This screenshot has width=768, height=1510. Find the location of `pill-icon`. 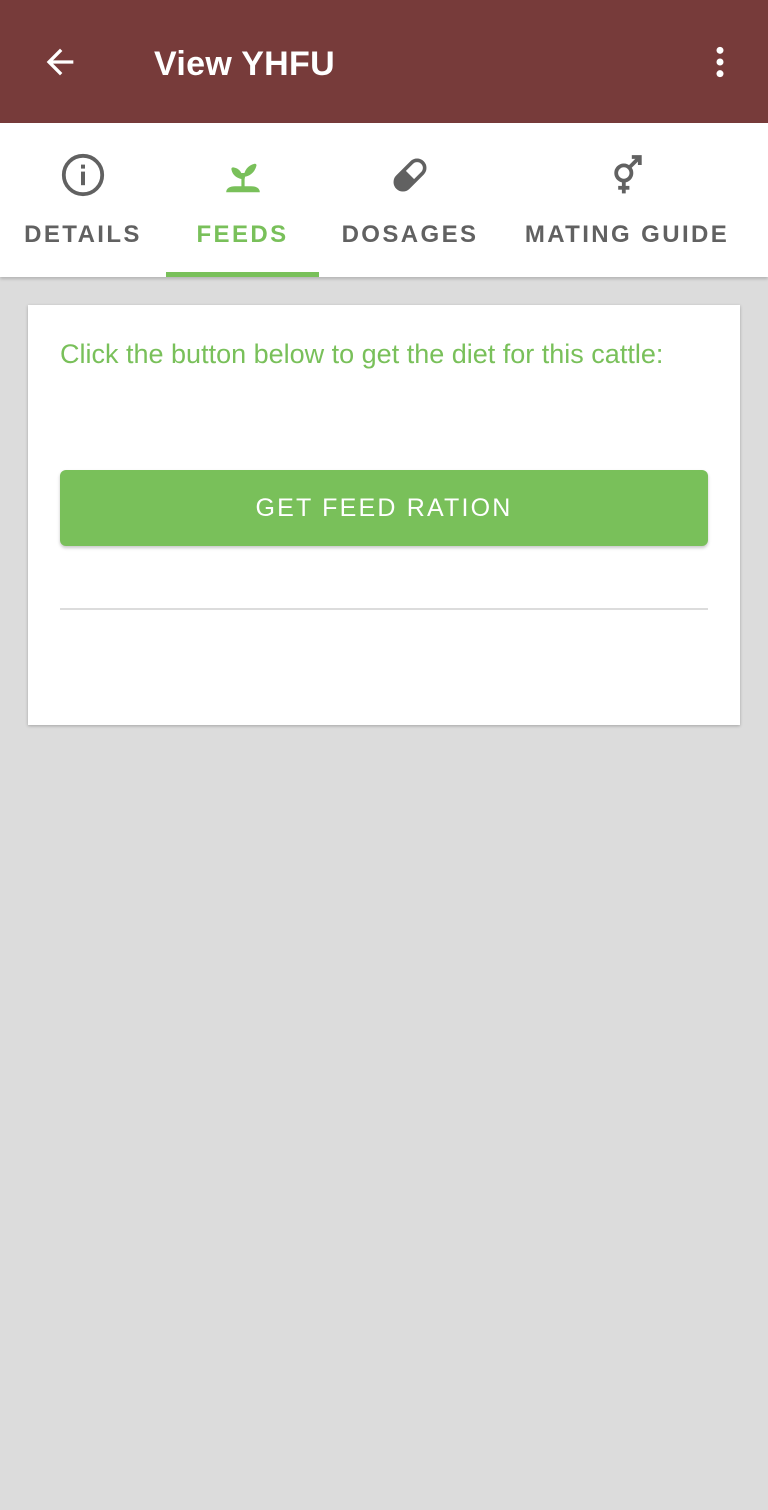

pill-icon is located at coordinates (410, 175).